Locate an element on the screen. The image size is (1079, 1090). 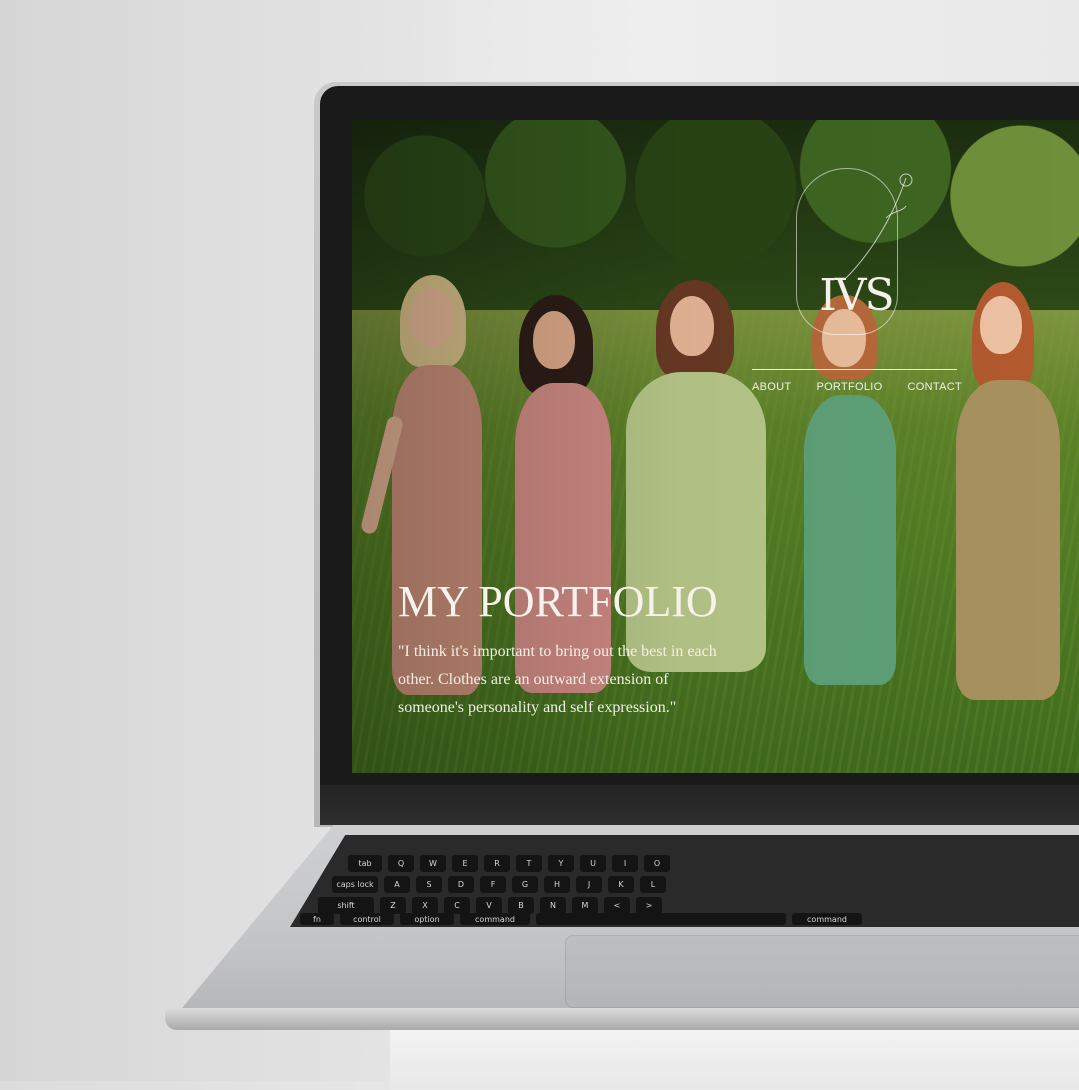
key-i: I is located at coordinates (625, 863).